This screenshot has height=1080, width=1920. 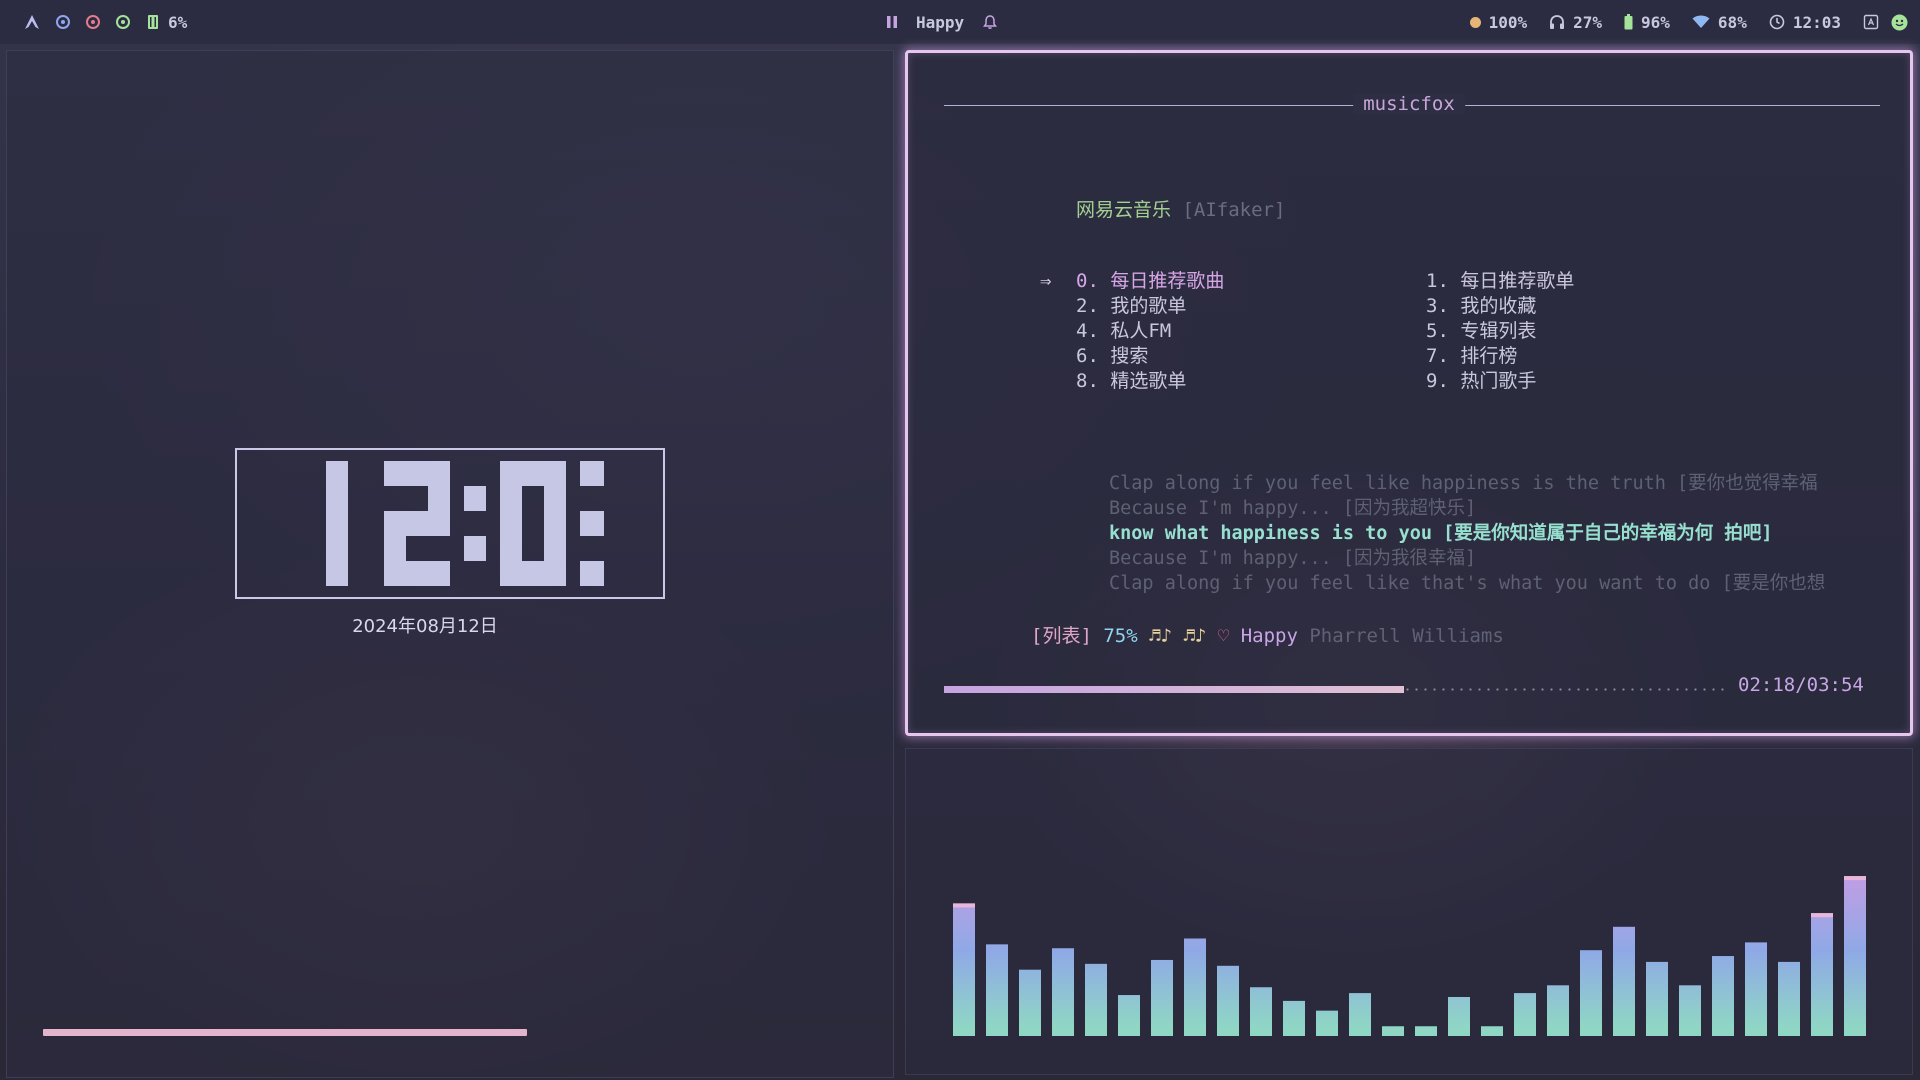 What do you see at coordinates (892, 22) in the screenshot?
I see `pause-icon` at bounding box center [892, 22].